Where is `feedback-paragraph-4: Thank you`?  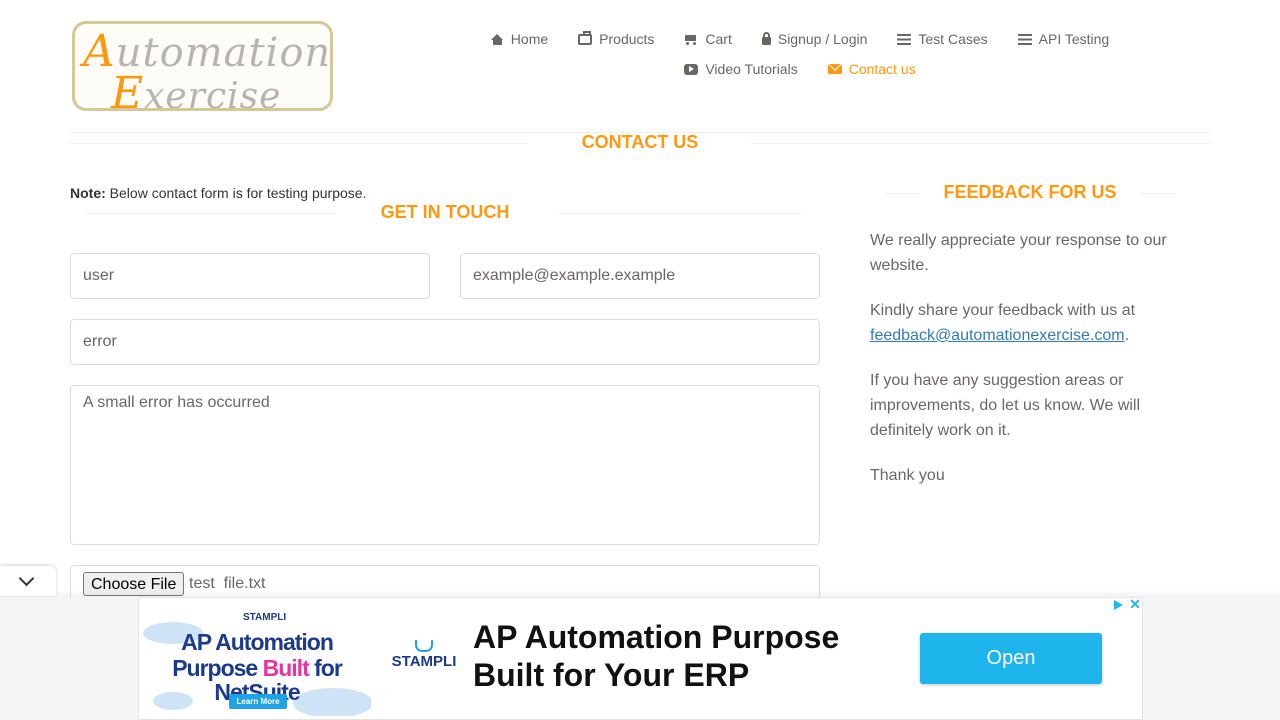 feedback-paragraph-4: Thank you is located at coordinates (907, 475).